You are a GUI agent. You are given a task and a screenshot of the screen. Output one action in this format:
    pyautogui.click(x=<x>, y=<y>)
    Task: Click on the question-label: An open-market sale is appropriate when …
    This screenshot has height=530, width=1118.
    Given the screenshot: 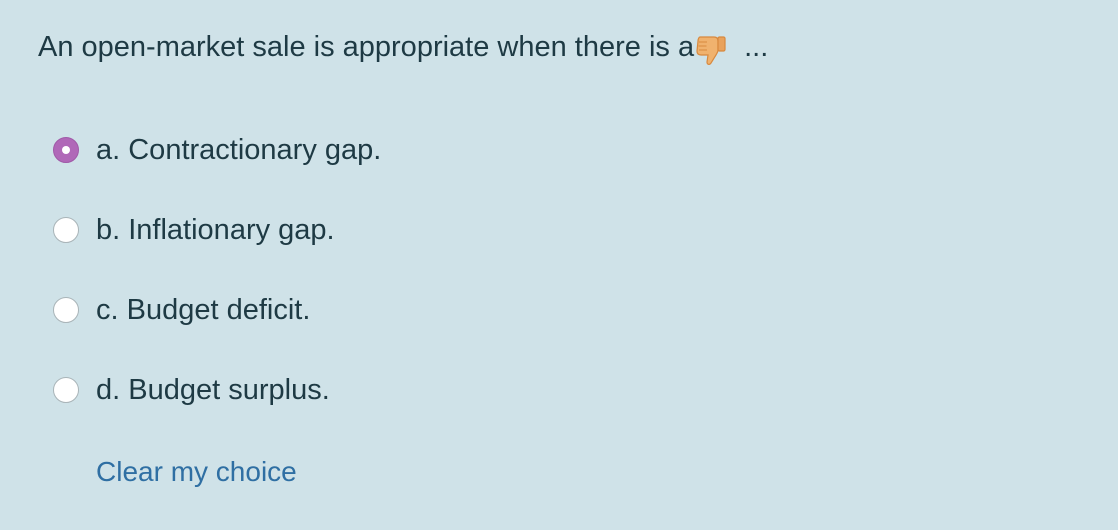 What is the action you would take?
    pyautogui.click(x=366, y=47)
    